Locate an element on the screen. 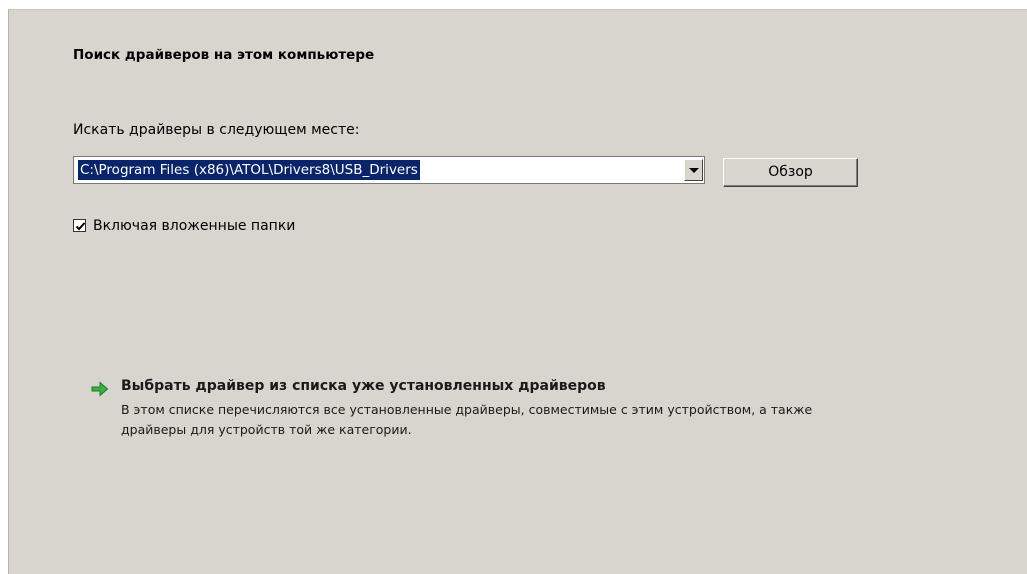 The image size is (1027, 574). green-arrow-icon is located at coordinates (100, 389).